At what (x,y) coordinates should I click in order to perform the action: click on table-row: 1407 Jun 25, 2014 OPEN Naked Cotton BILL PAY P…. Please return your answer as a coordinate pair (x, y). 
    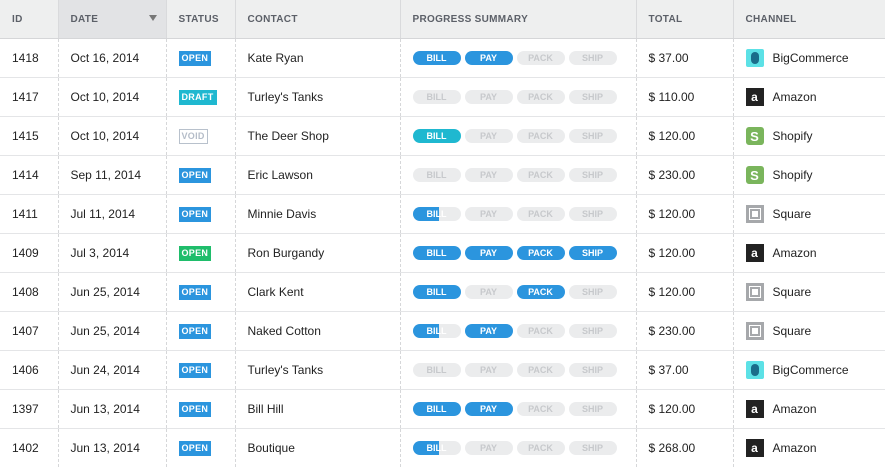
    Looking at the image, I should click on (442, 331).